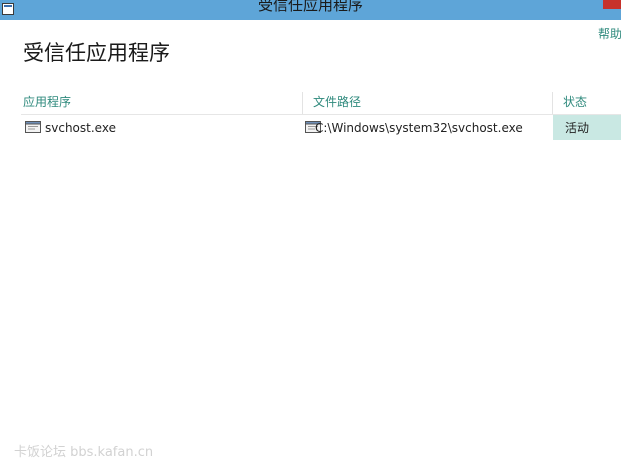 This screenshot has height=470, width=621. Describe the element at coordinates (337, 102) in the screenshot. I see `column-header-path: 文件路径` at that location.